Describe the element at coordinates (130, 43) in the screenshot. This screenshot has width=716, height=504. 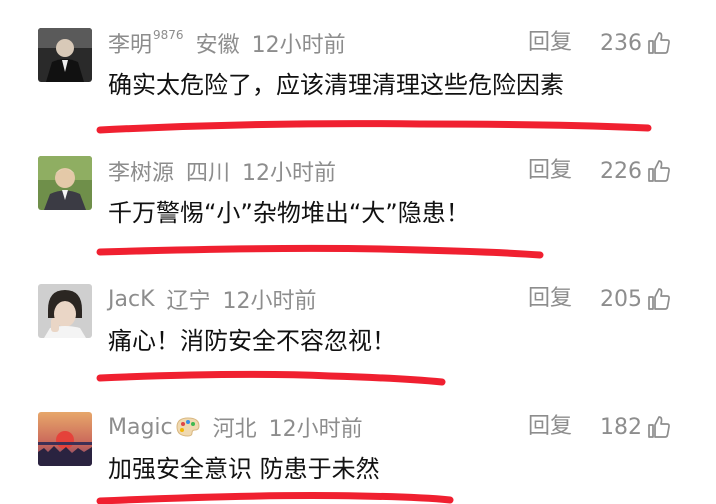
I see `username: 李明` at that location.